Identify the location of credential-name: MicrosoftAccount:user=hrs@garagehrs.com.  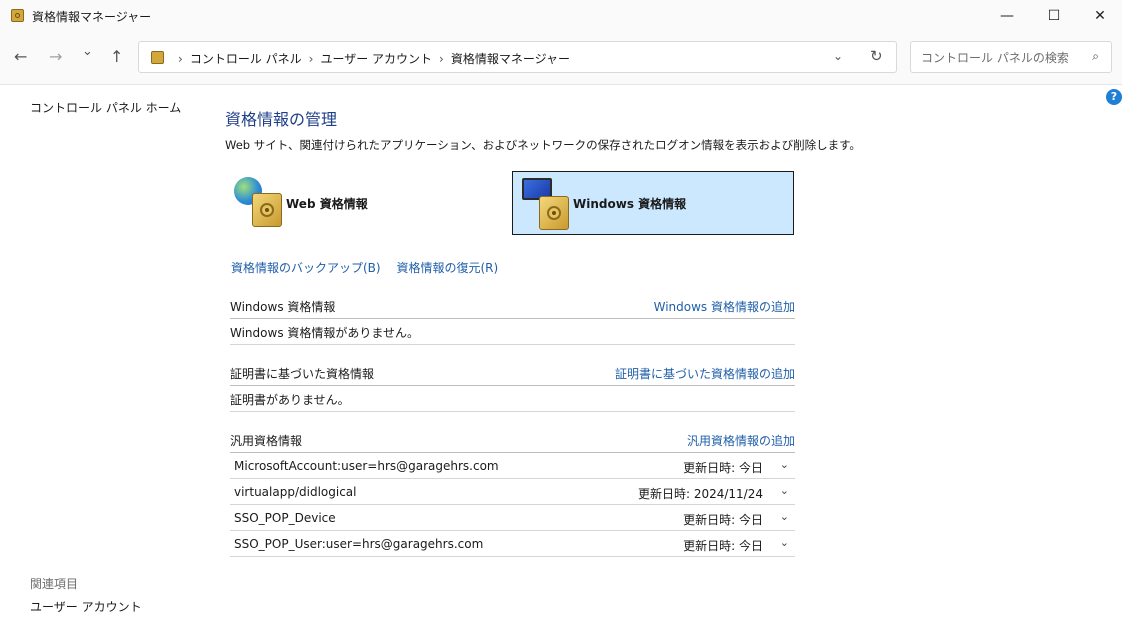
(366, 466).